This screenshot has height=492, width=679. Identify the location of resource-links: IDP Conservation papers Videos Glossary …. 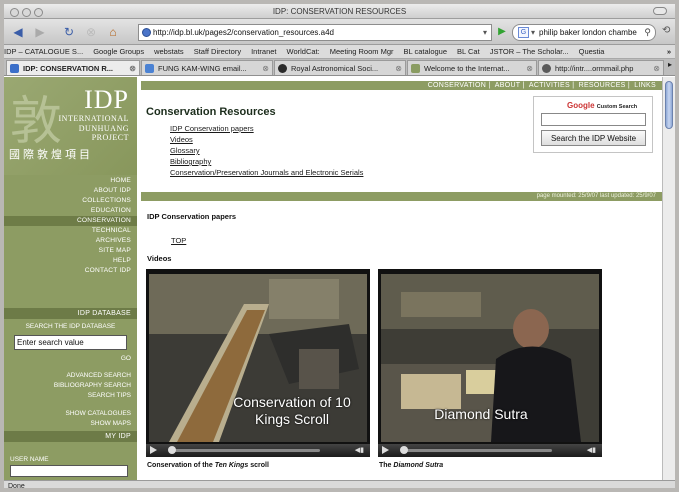
(266, 150).